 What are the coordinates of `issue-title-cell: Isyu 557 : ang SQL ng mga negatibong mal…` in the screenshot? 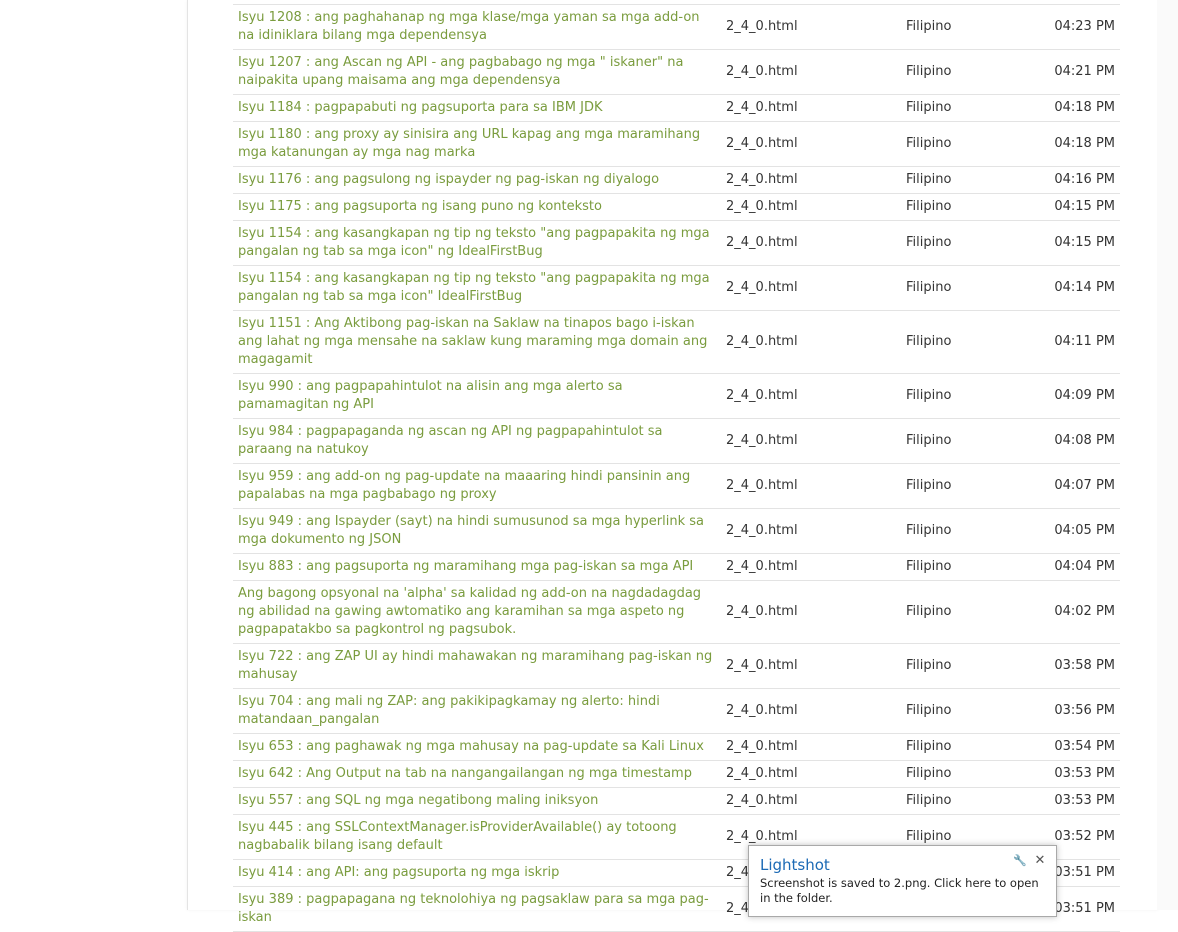 It's located at (476, 801).